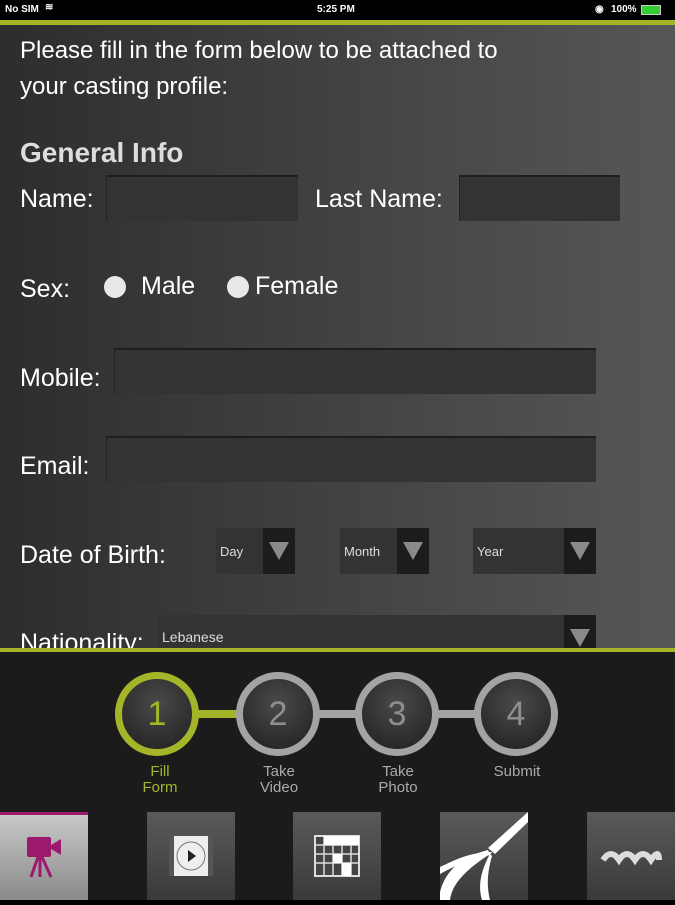 This screenshot has height=905, width=675. I want to click on grid-icon, so click(337, 856).